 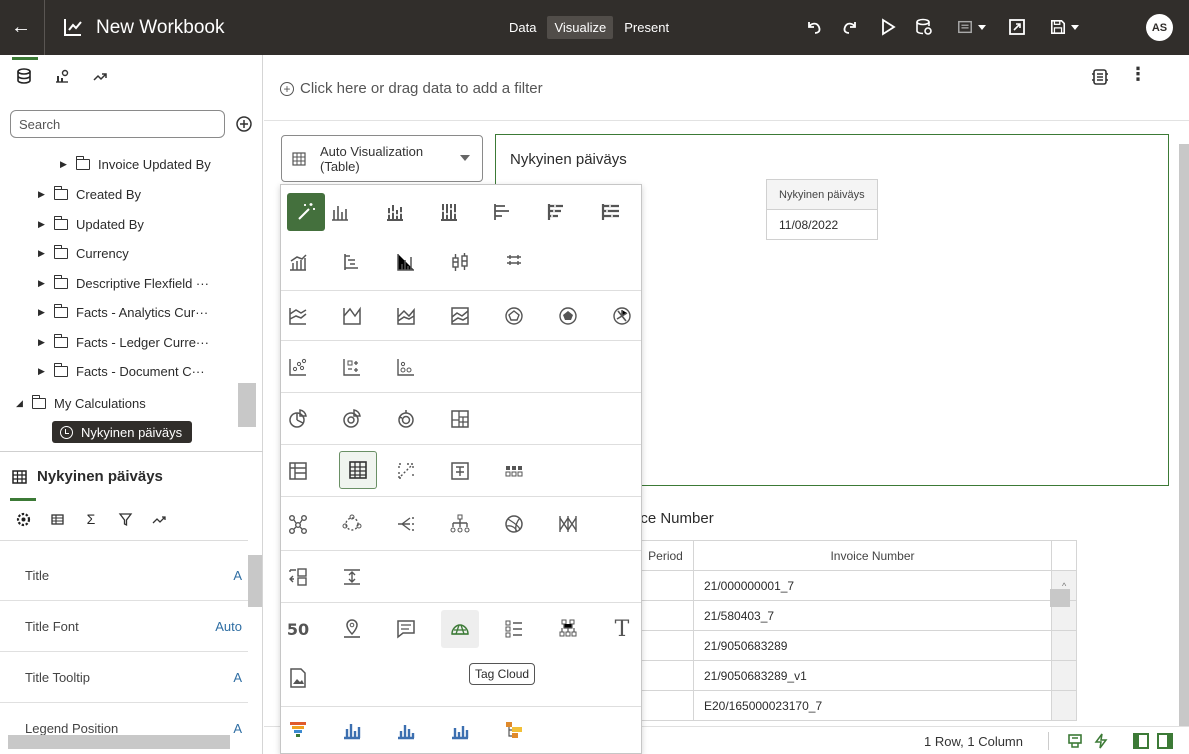 I want to click on analytics-tab-icon, so click(x=100, y=76).